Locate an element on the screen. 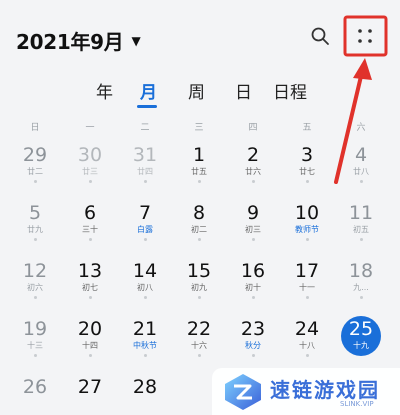  day-cell: 17 十一 is located at coordinates (307, 284).